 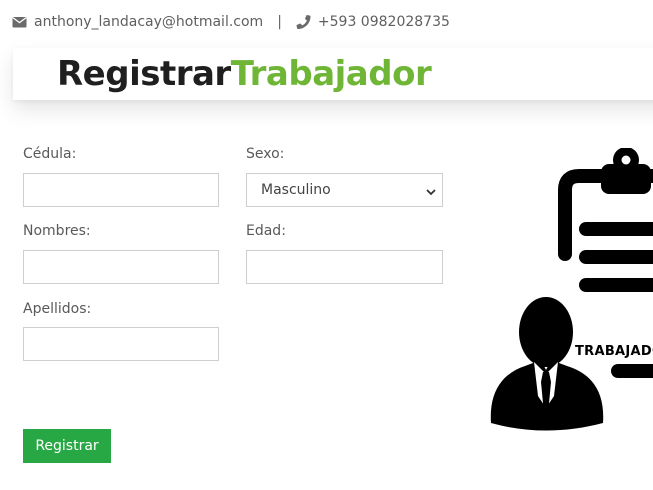 I want to click on apellidos-input, so click(x=121, y=344).